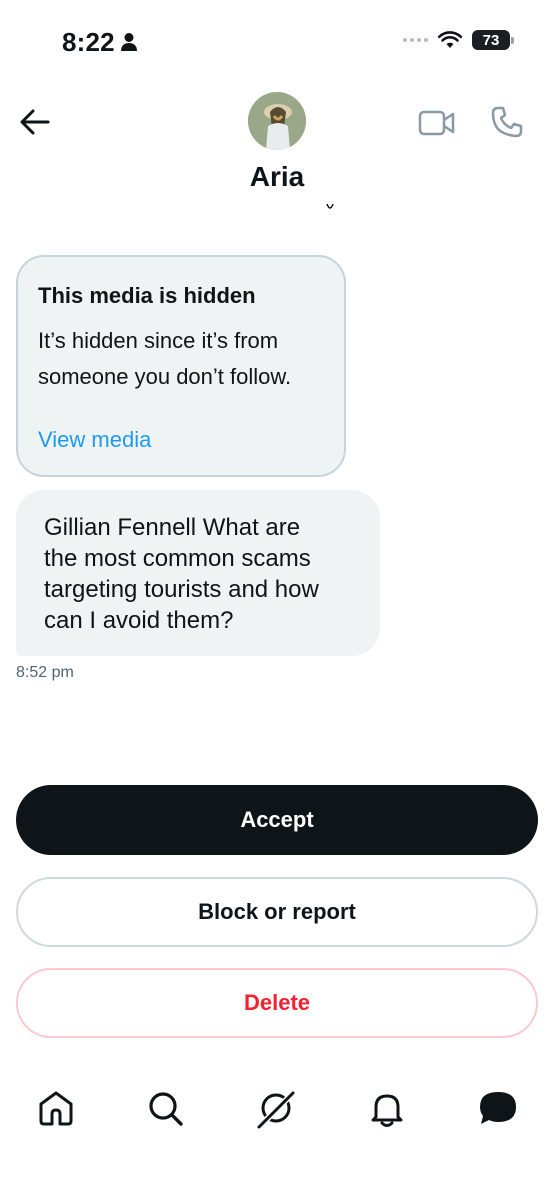 This screenshot has height=1199, width=554. Describe the element at coordinates (165, 376) in the screenshot. I see `hidden-media-description-line2: someone you don’t follow.` at that location.